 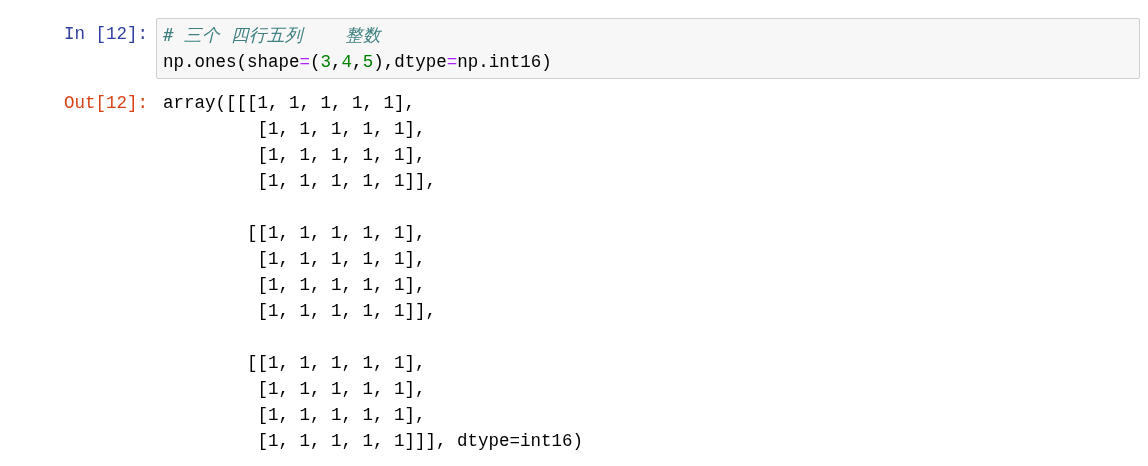 What do you see at coordinates (106, 103) in the screenshot?
I see `output-prompt: Out[12]:` at bounding box center [106, 103].